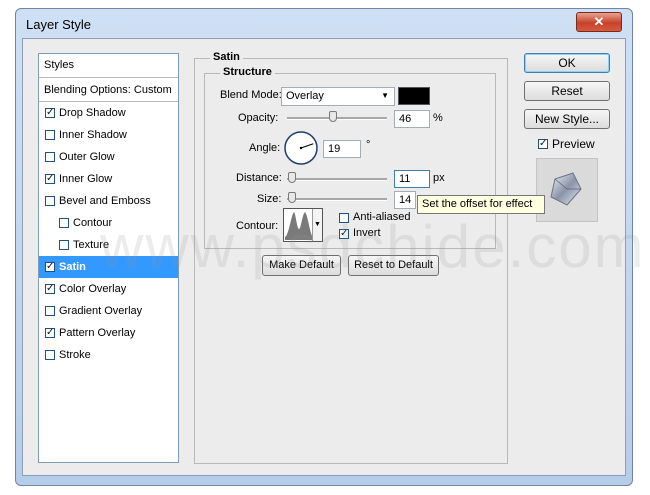  Describe the element at coordinates (438, 118) in the screenshot. I see `opacity-unit: %` at that location.